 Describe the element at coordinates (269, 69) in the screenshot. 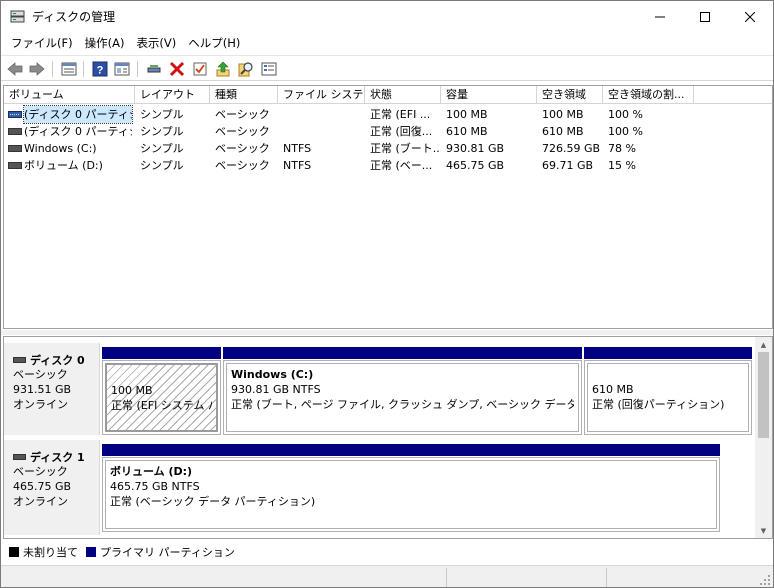

I see `settings-button` at that location.